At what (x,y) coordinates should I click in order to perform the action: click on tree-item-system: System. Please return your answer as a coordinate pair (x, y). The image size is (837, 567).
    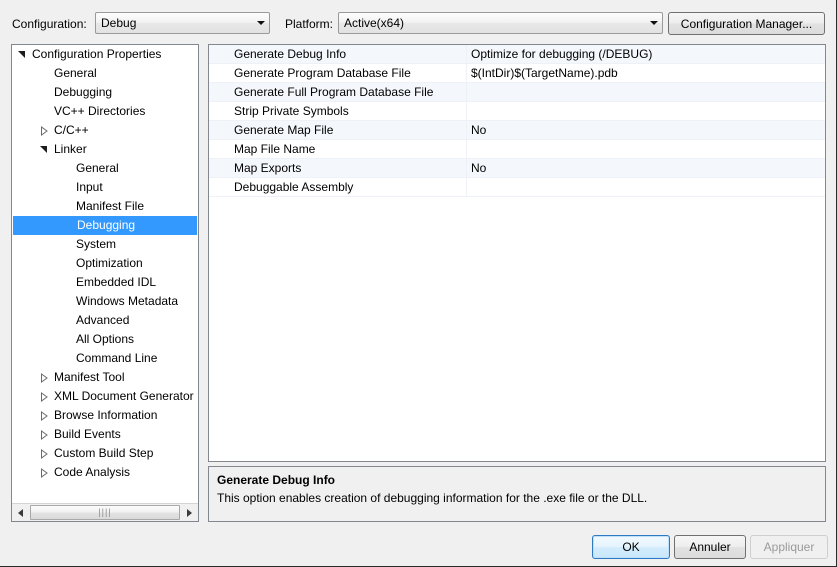
    Looking at the image, I should click on (105, 244).